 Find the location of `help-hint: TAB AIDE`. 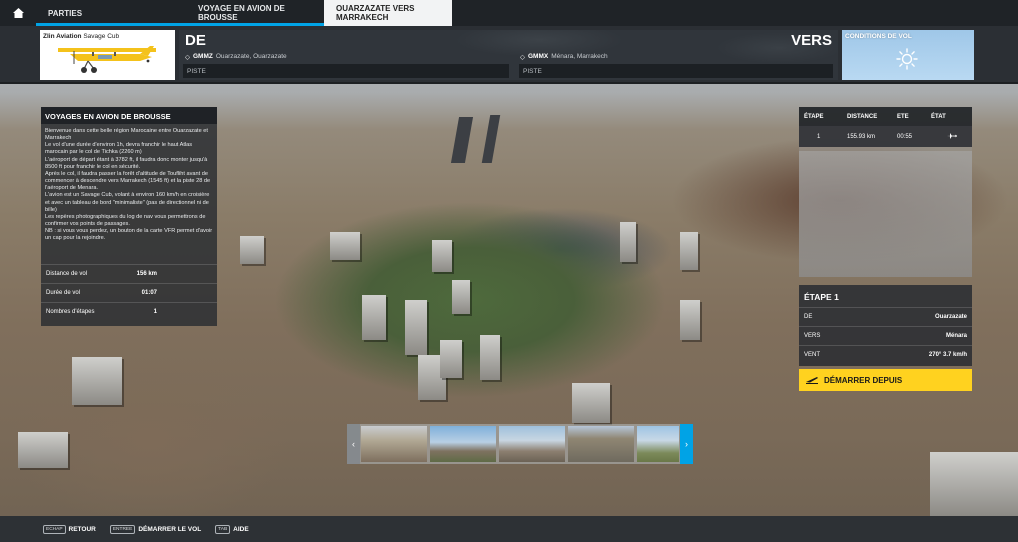

help-hint: TAB AIDE is located at coordinates (232, 529).